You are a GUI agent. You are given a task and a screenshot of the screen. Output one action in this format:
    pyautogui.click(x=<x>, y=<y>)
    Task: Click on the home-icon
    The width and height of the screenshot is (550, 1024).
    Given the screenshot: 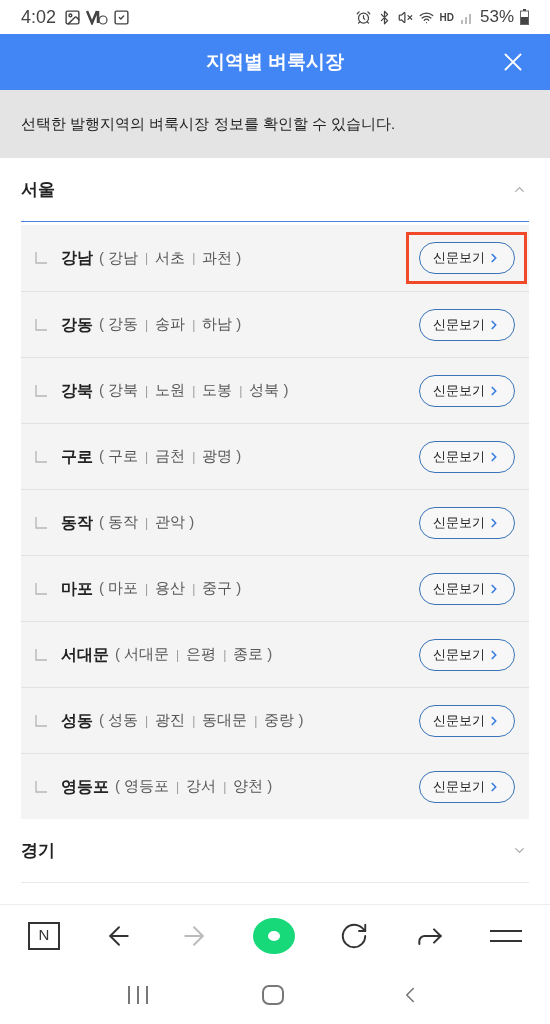 What is the action you would take?
    pyautogui.click(x=273, y=995)
    